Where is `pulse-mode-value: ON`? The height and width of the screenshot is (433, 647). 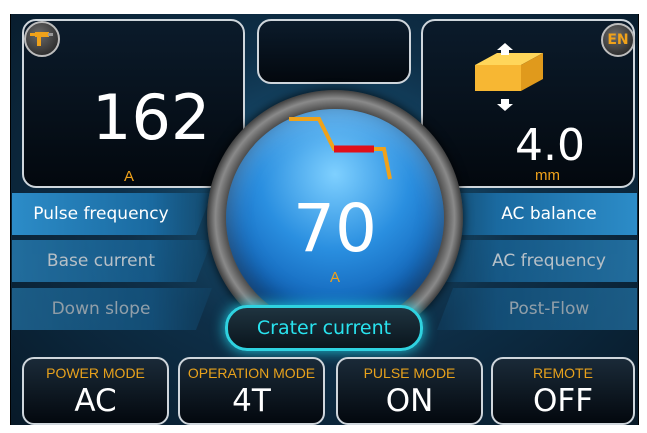 pulse-mode-value: ON is located at coordinates (409, 401).